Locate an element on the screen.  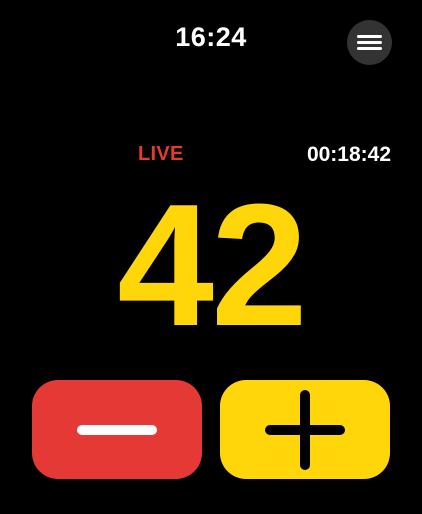
menu-button is located at coordinates (369, 42).